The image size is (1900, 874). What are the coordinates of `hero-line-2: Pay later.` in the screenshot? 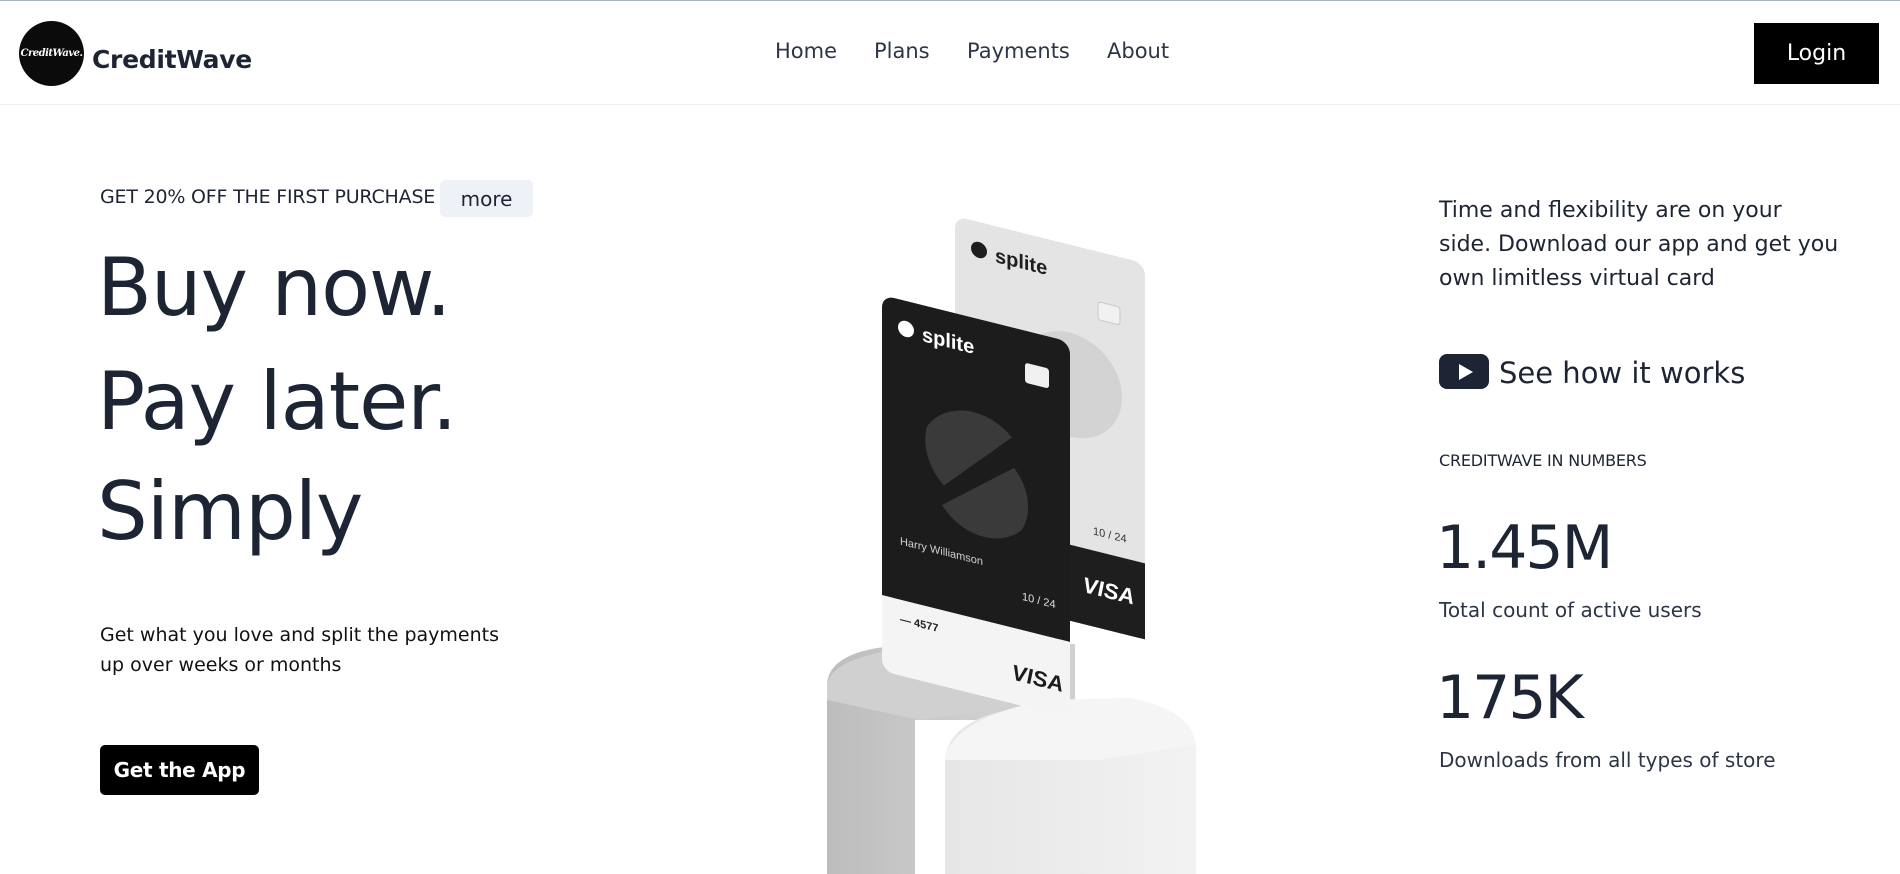 It's located at (277, 401).